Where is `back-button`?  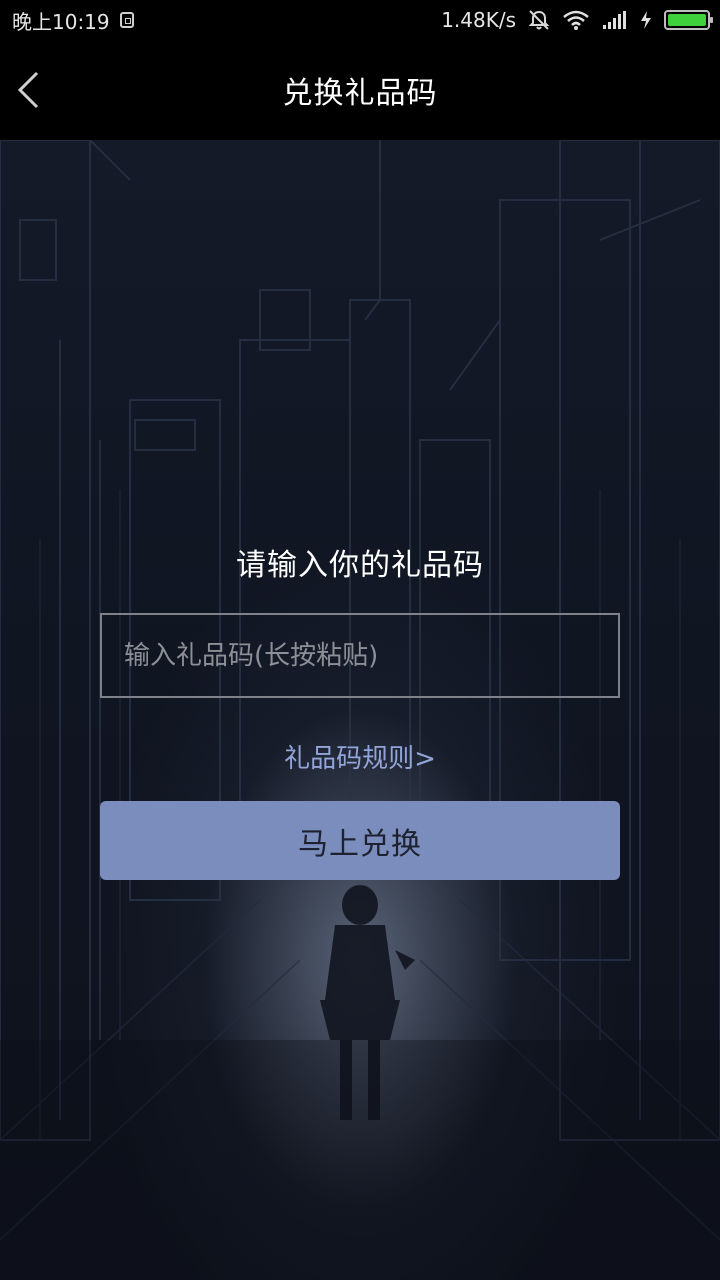
back-button is located at coordinates (28, 90).